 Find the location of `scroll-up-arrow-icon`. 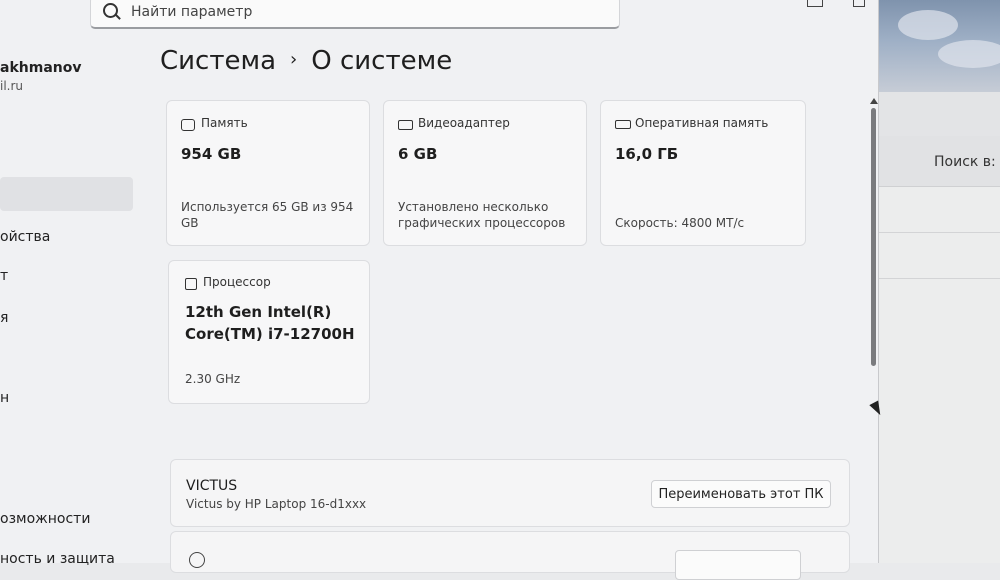

scroll-up-arrow-icon is located at coordinates (874, 101).